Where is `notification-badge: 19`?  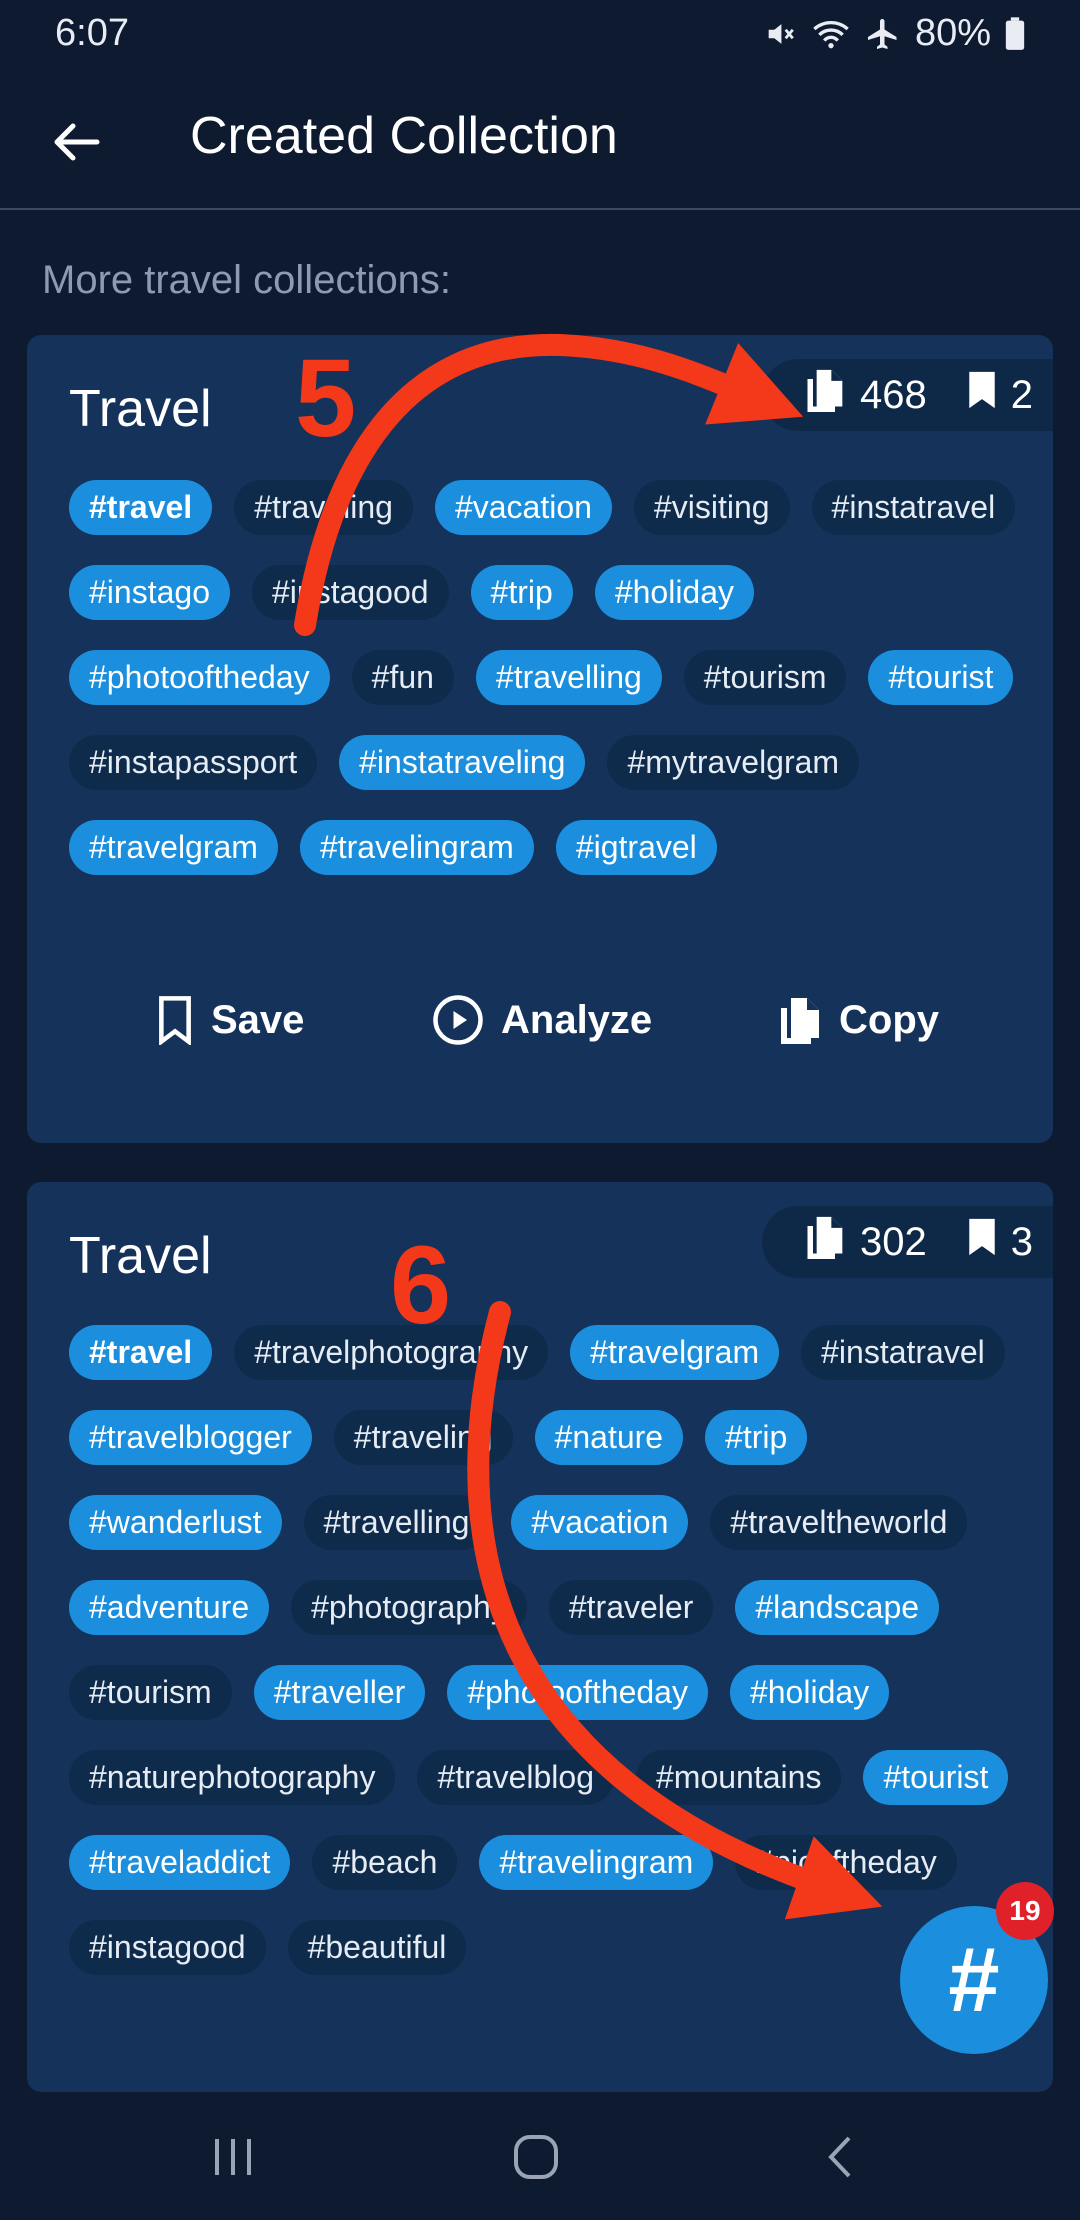 notification-badge: 19 is located at coordinates (1025, 1911).